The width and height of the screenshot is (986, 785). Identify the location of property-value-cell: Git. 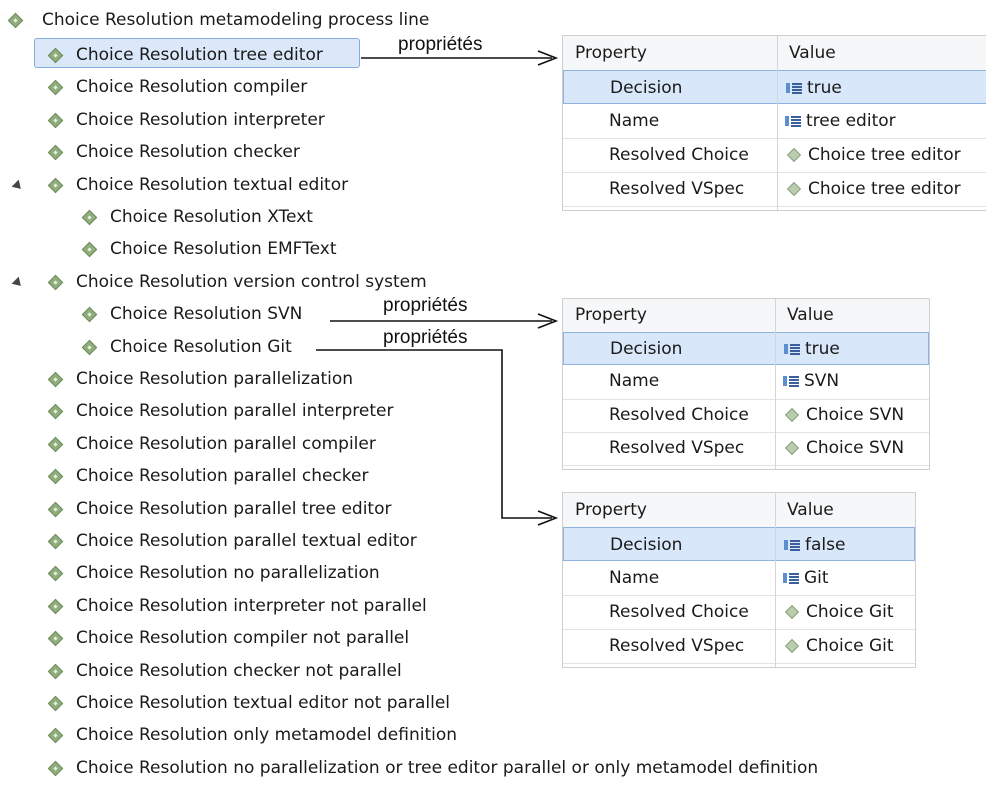
(806, 576).